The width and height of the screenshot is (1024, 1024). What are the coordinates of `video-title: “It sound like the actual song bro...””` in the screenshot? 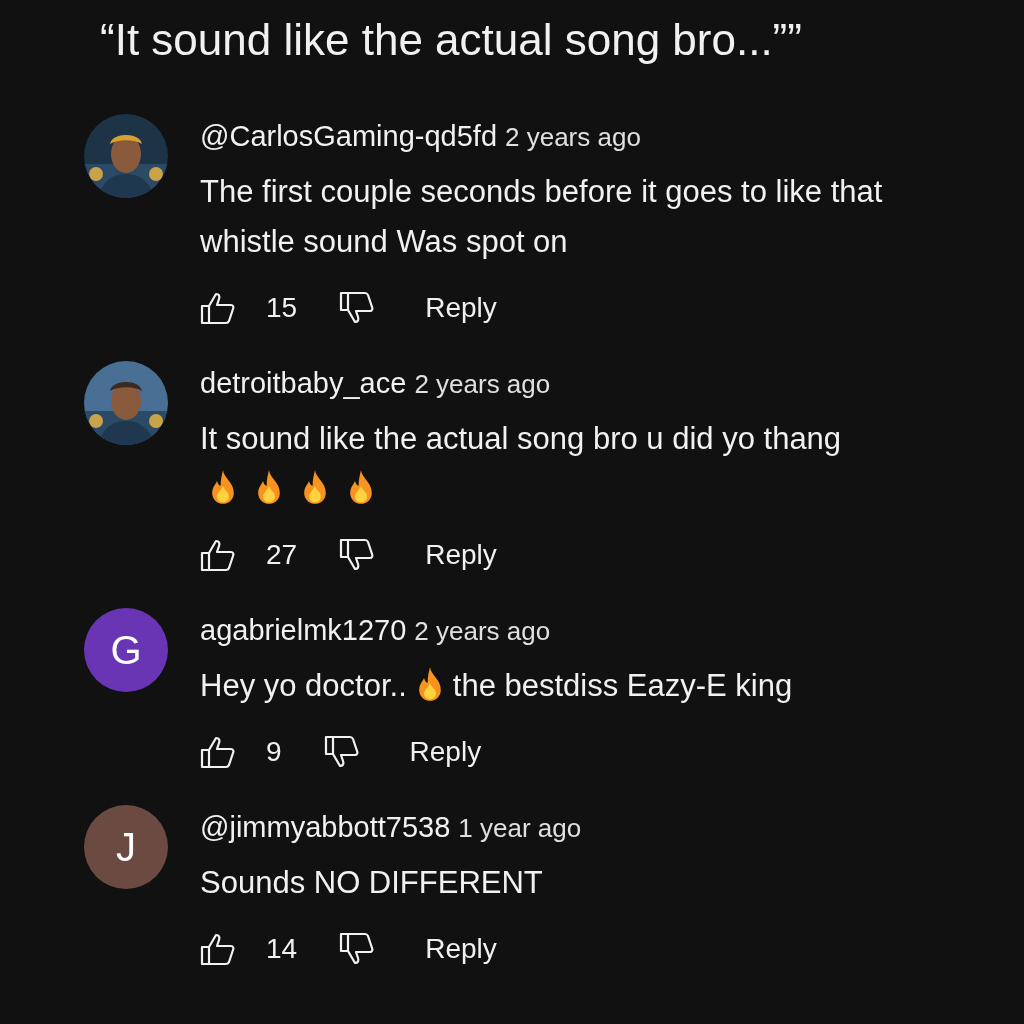 It's located at (451, 40).